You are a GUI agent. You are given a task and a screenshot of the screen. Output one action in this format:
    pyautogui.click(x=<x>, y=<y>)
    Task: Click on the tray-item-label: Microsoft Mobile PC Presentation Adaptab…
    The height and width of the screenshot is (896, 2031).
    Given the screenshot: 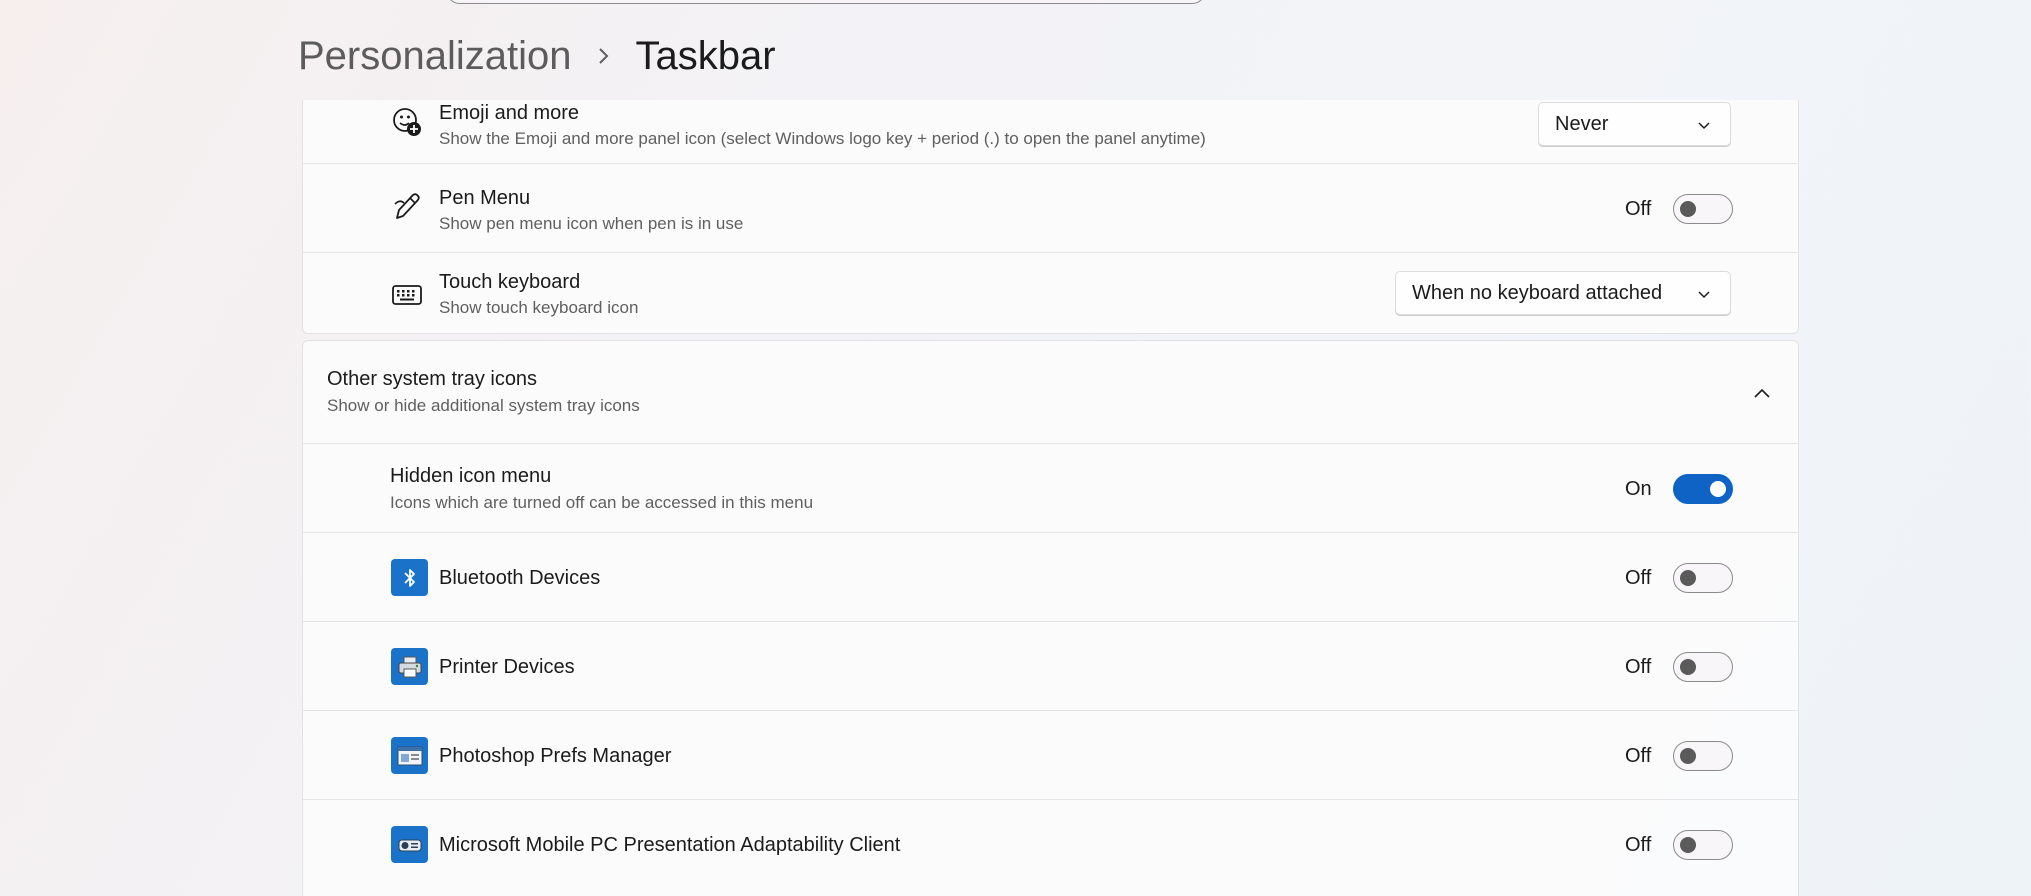 What is the action you would take?
    pyautogui.click(x=670, y=845)
    